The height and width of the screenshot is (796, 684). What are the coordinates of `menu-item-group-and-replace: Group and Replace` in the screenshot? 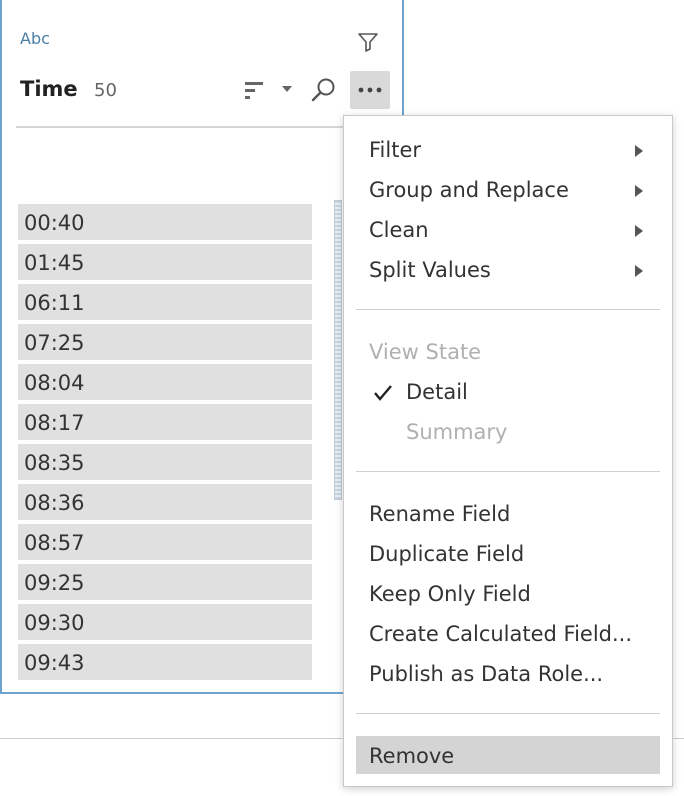 It's located at (508, 190).